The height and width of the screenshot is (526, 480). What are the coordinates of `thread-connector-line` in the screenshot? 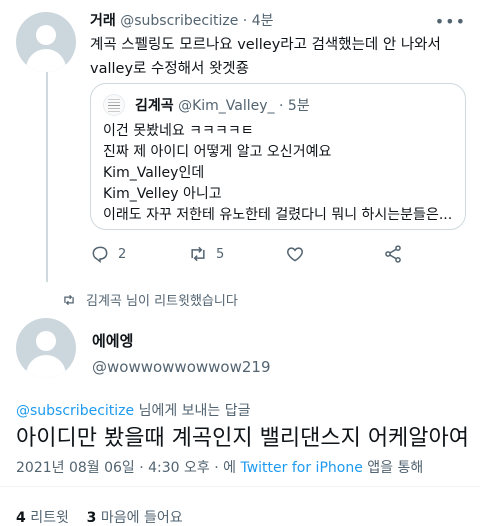 It's located at (47, 177).